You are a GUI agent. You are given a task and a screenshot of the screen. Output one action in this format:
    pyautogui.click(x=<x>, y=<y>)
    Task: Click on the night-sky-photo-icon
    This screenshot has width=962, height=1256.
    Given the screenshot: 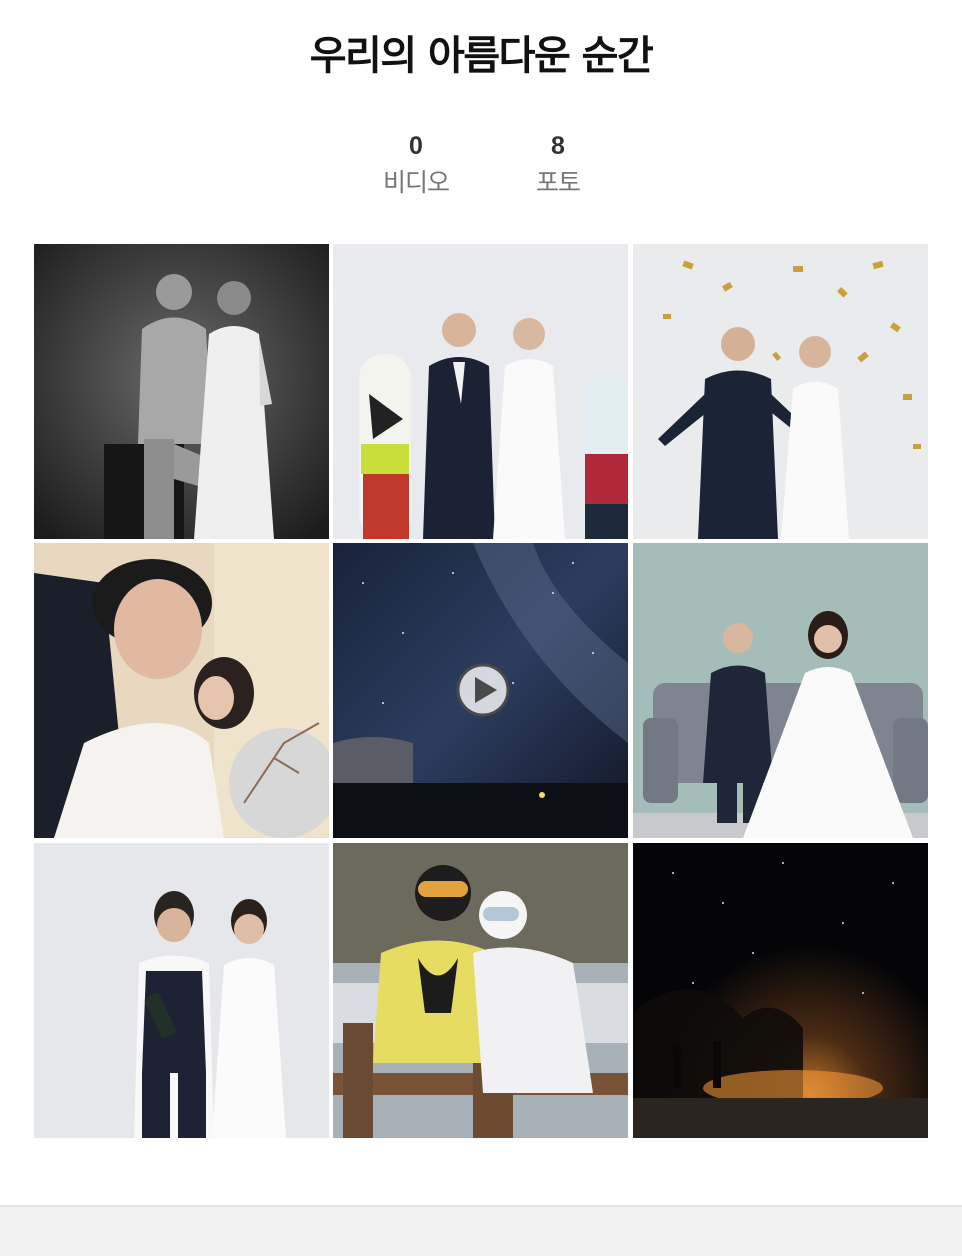 What is the action you would take?
    pyautogui.click(x=780, y=990)
    